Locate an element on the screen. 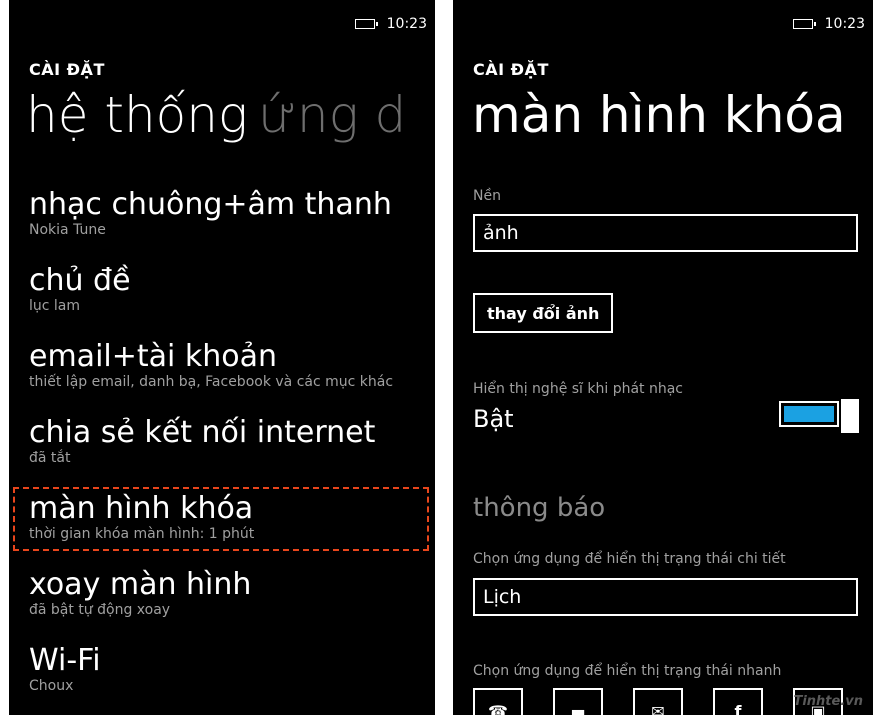 Image resolution: width=873 pixels, height=715 pixels. menu-item-title: Wi-Fi is located at coordinates (65, 660).